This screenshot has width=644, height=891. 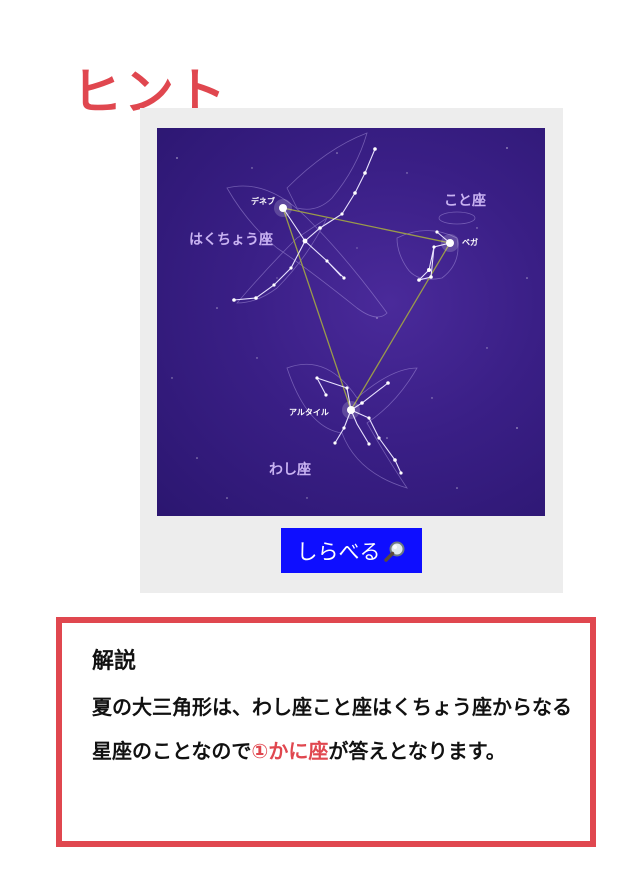 What do you see at coordinates (395, 551) in the screenshot?
I see `magnifier-icon` at bounding box center [395, 551].